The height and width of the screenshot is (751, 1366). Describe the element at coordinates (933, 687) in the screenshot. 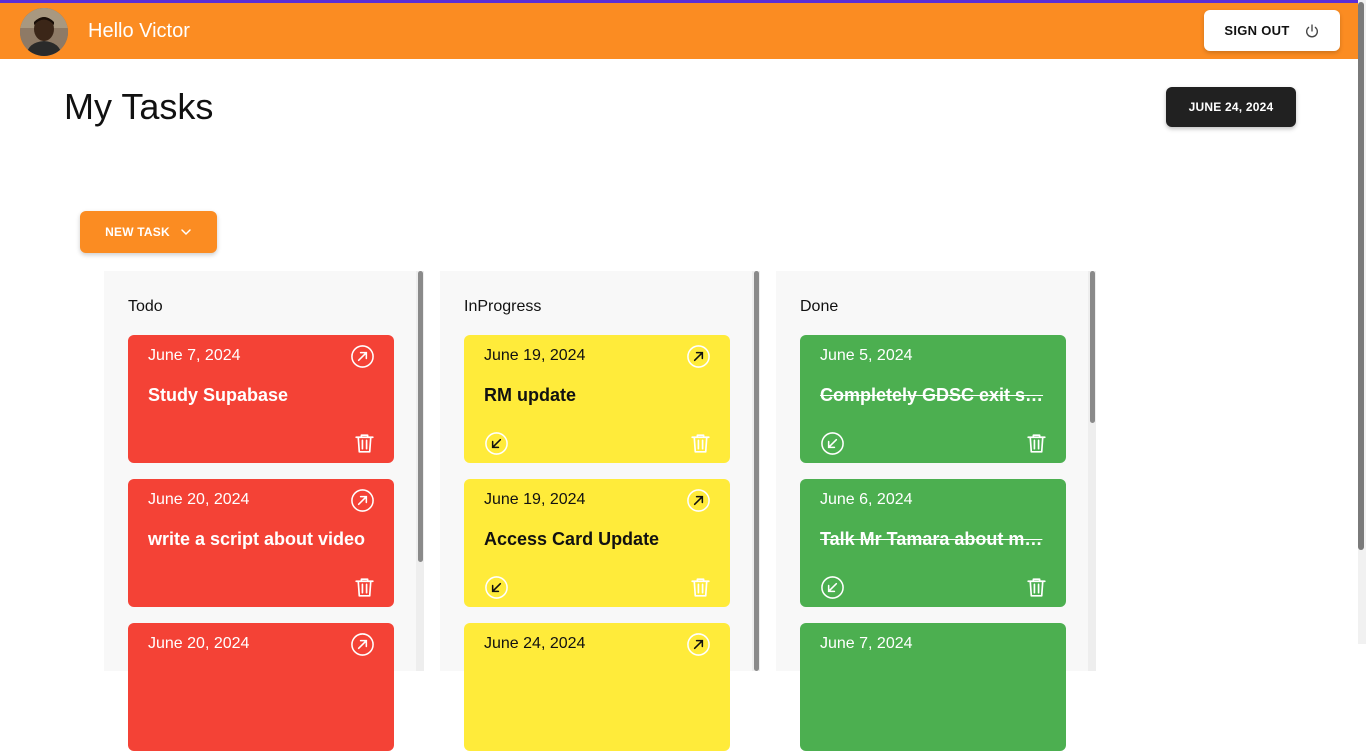

I see `task-card: June 7, 2024` at that location.